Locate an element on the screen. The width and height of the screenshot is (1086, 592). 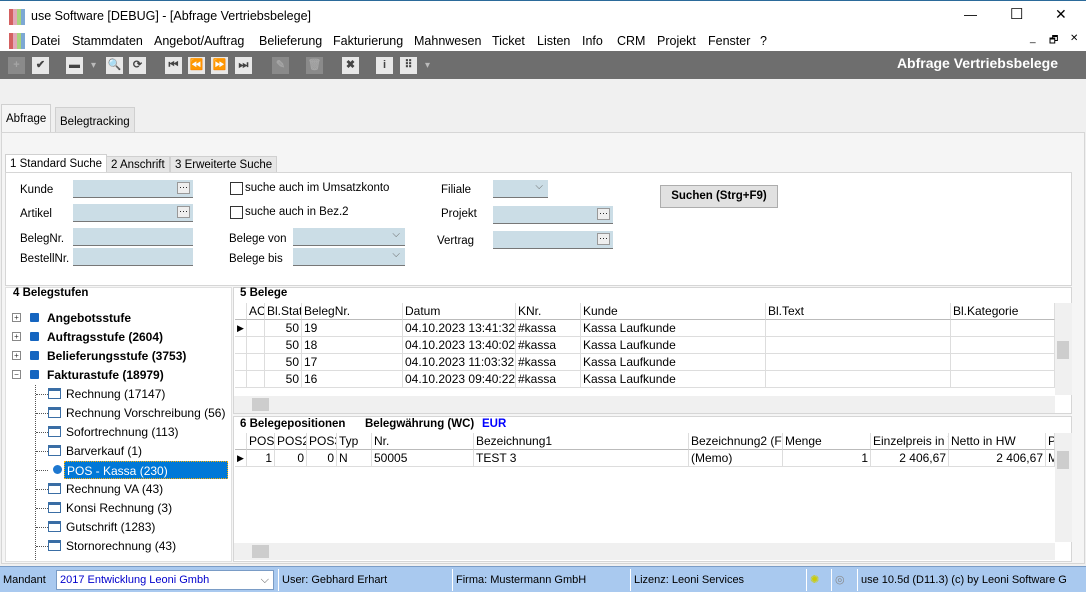
tab-standard-suche: 1 Standard Suche is located at coordinates (56, 163).